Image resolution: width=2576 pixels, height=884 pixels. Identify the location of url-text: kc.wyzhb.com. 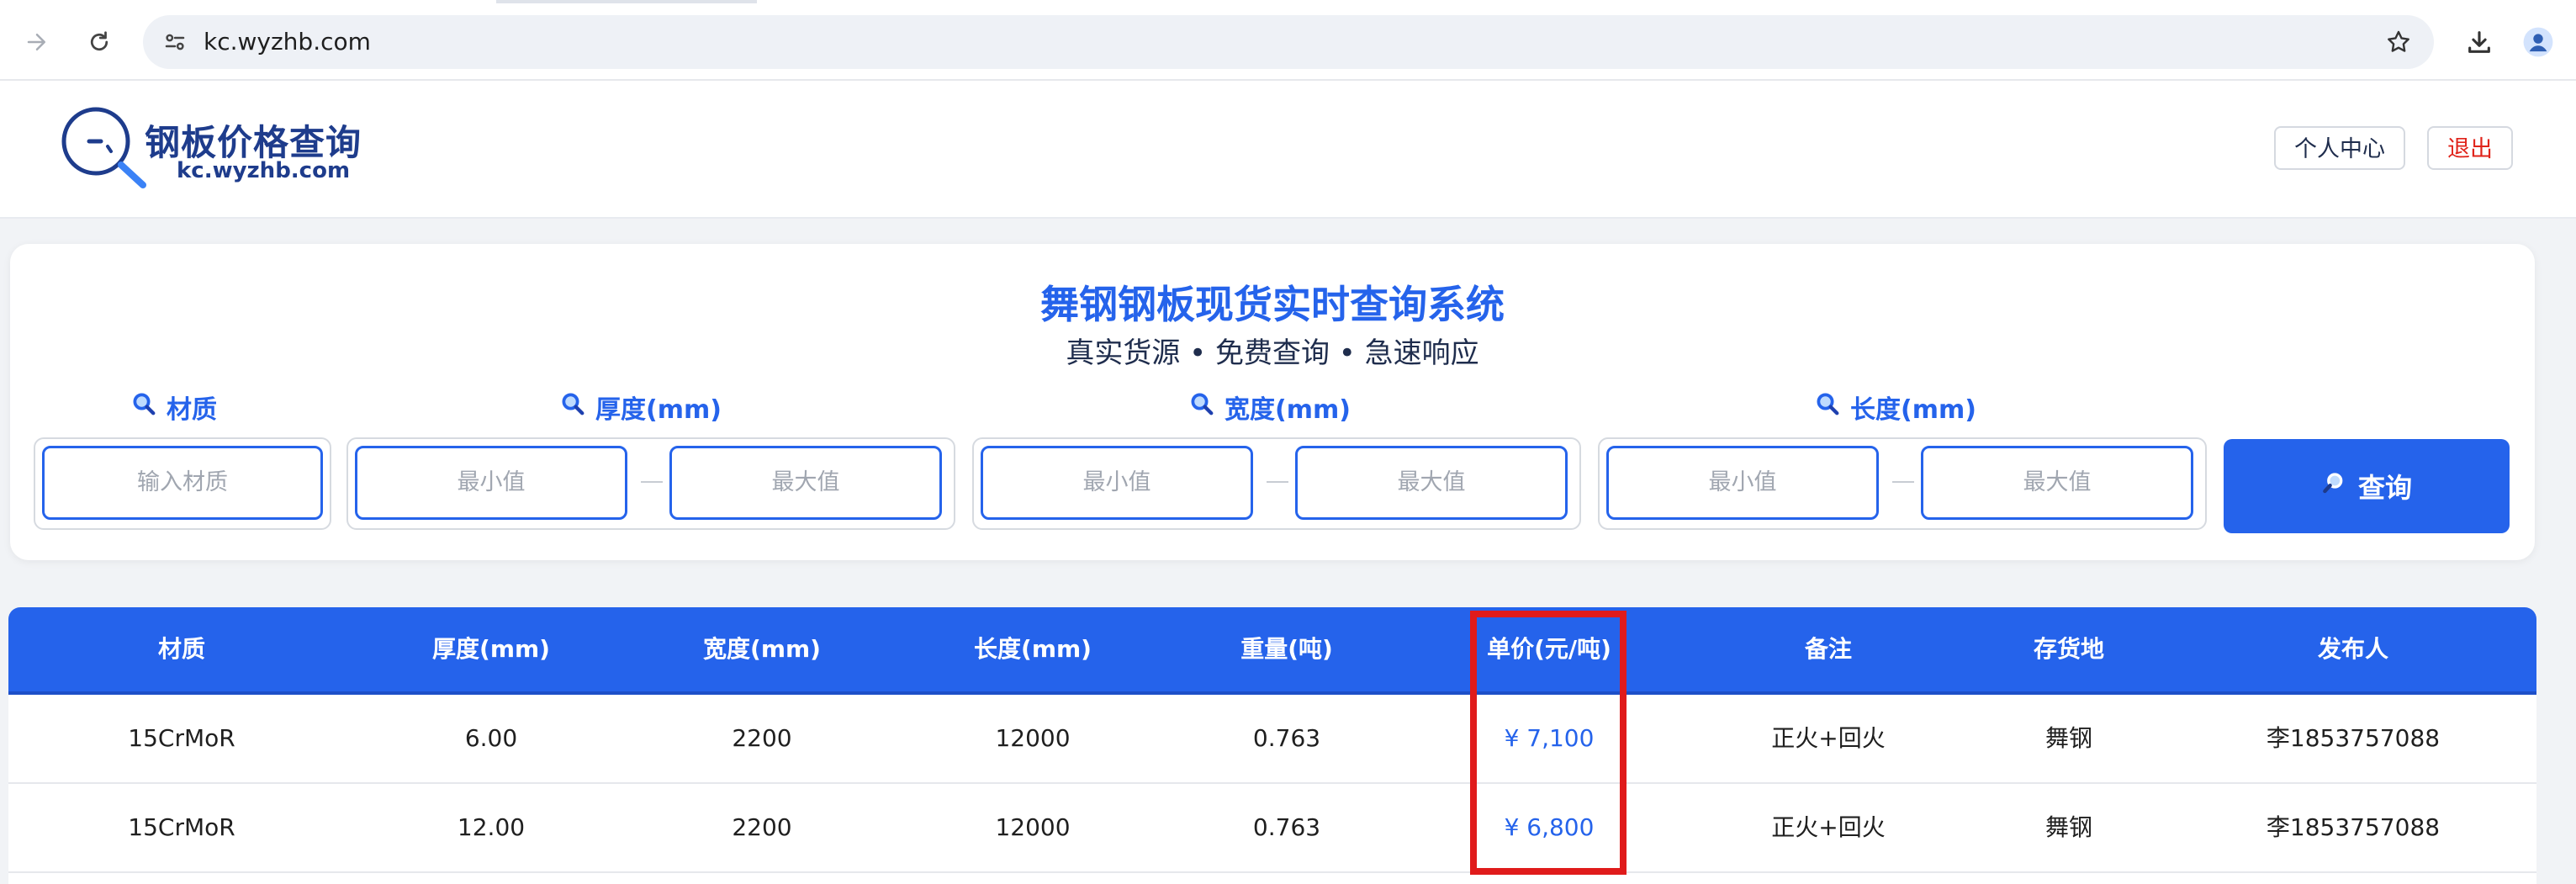
(287, 42).